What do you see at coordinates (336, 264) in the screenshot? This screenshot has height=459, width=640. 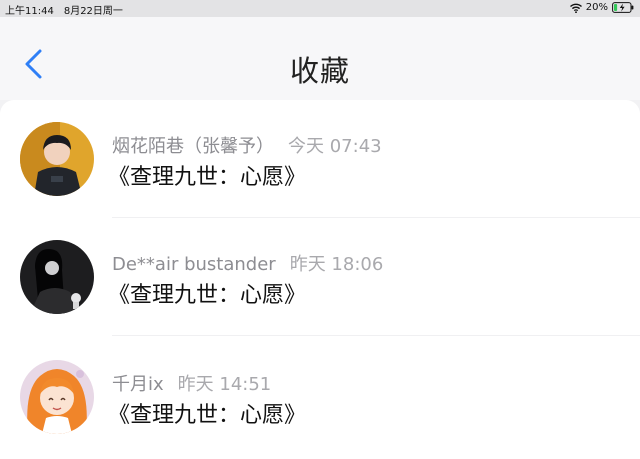 I see `item-time: 昨天 18:06` at bounding box center [336, 264].